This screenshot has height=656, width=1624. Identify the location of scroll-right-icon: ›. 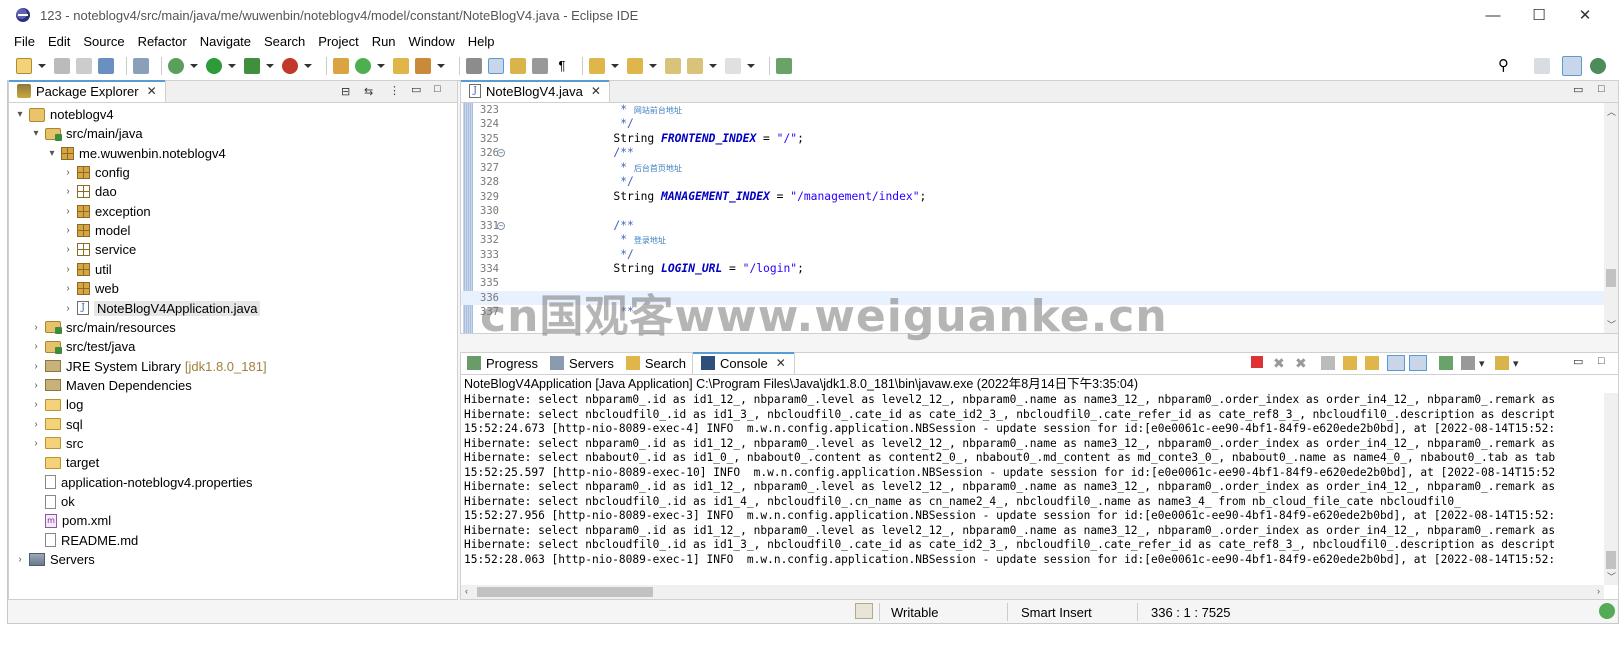
(1598, 591).